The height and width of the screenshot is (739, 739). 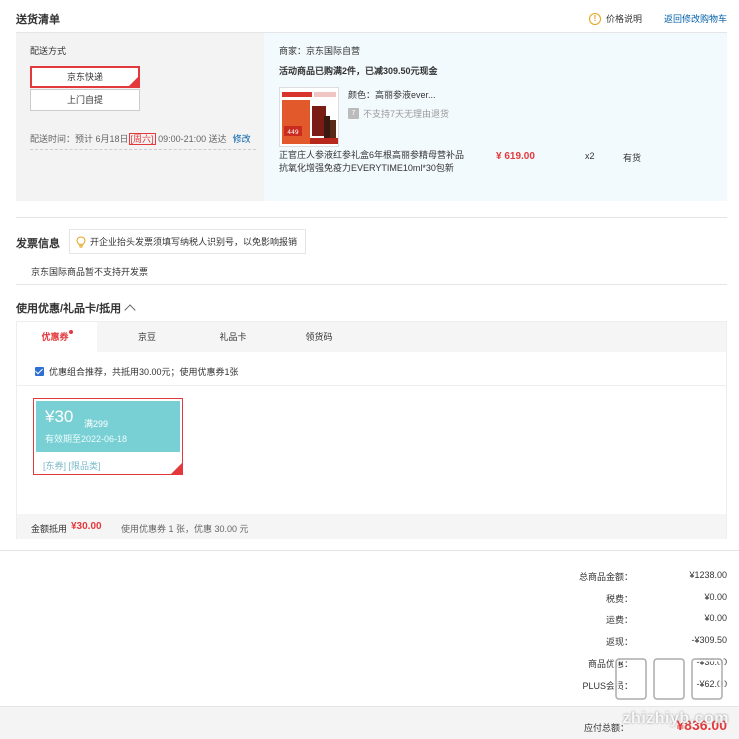 What do you see at coordinates (85, 77) in the screenshot?
I see `ship-option-jd-express: 京东快递` at bounding box center [85, 77].